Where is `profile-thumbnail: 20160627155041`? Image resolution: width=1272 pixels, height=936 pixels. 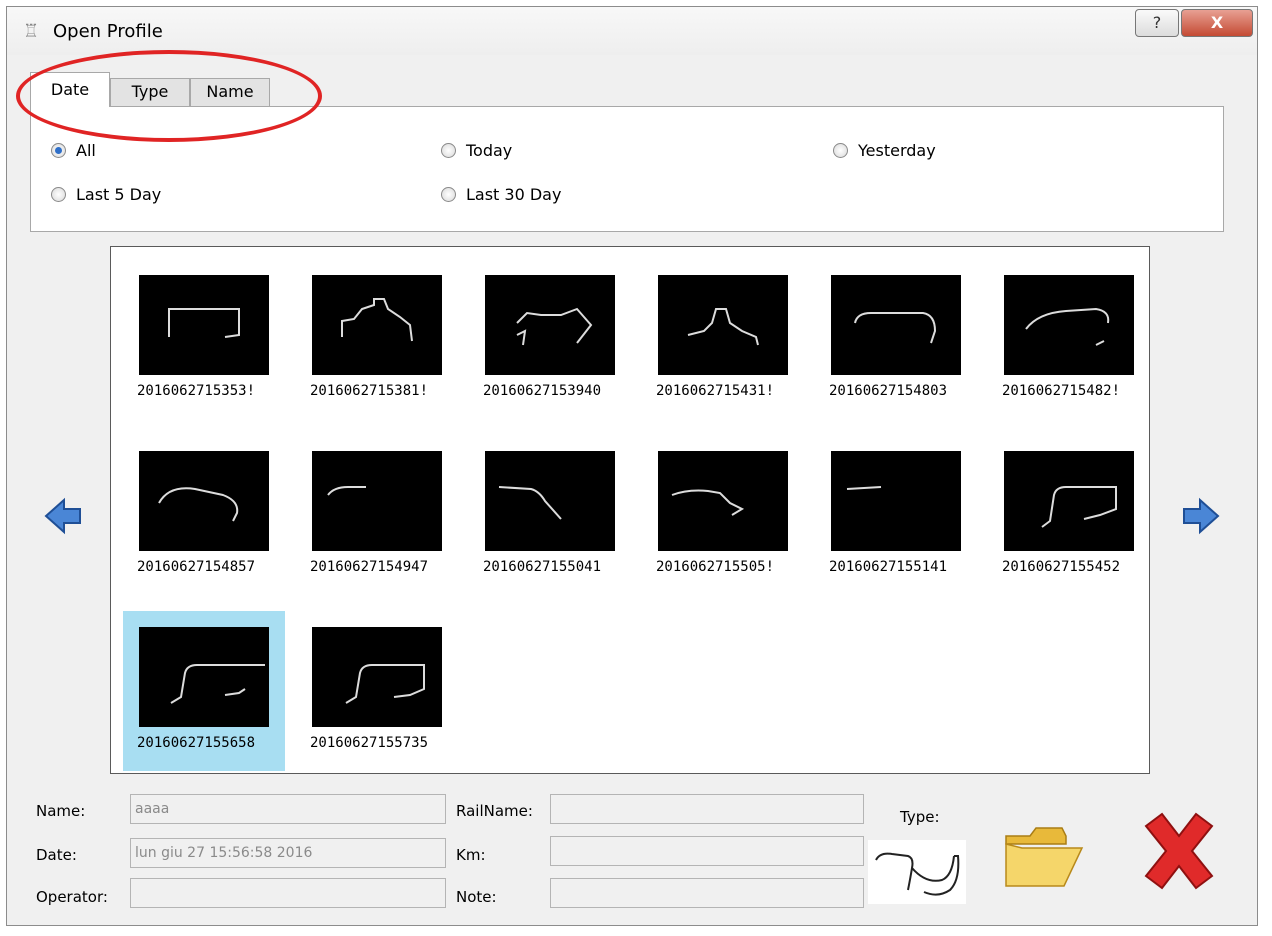 profile-thumbnail: 20160627155041 is located at coordinates (550, 515).